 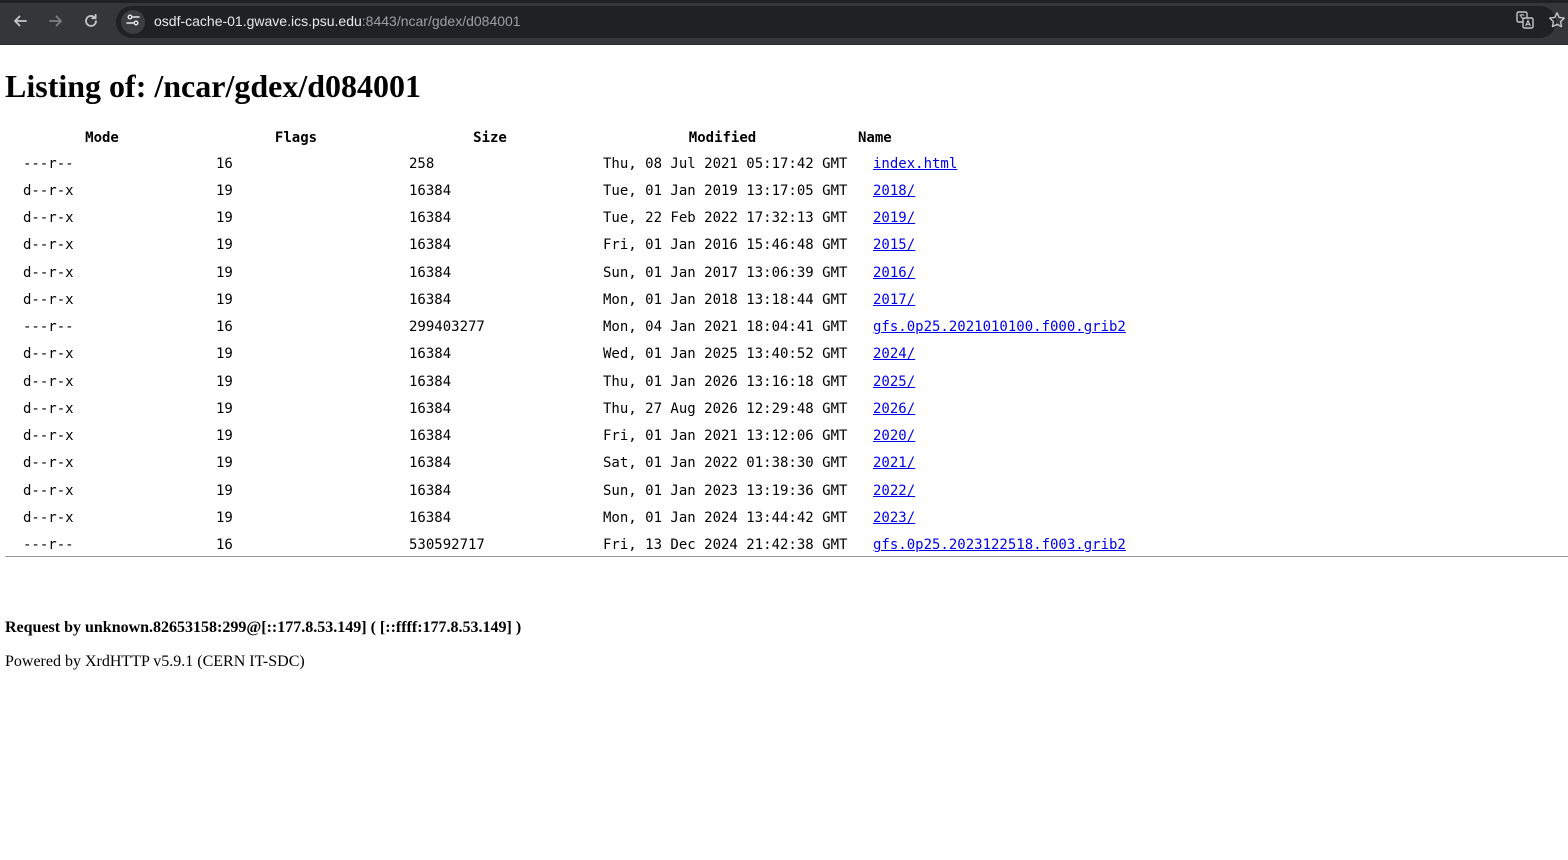 What do you see at coordinates (992, 463) in the screenshot?
I see `row-name: 2021/` at bounding box center [992, 463].